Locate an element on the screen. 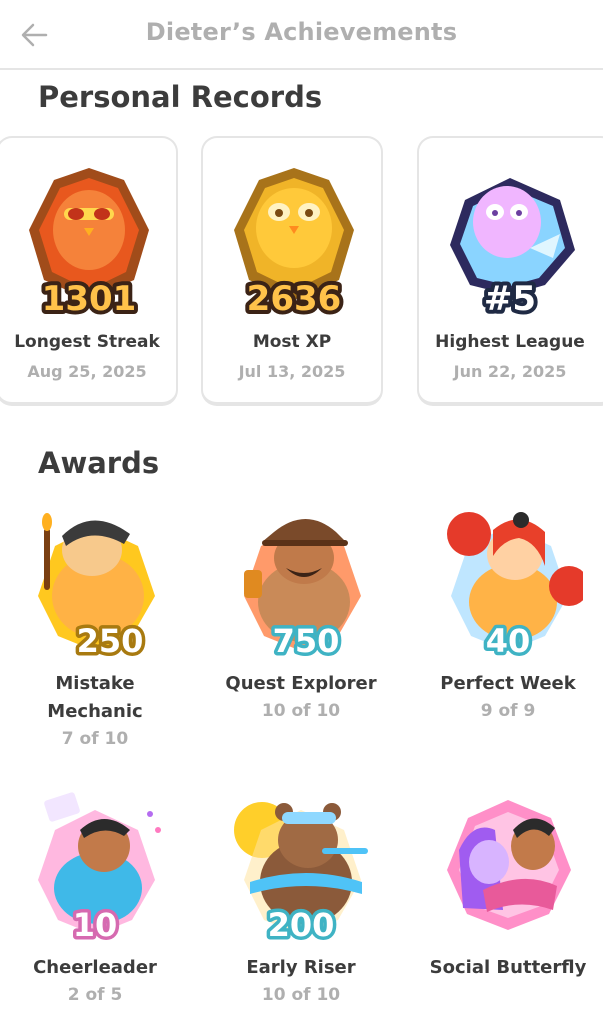 The height and width of the screenshot is (1024, 603). section-heading-awards: Awards is located at coordinates (99, 463).